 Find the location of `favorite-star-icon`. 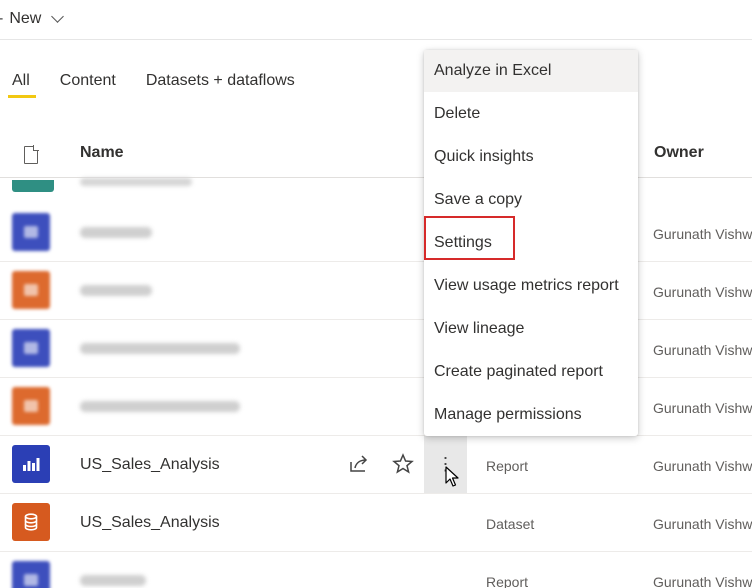

favorite-star-icon is located at coordinates (403, 464).